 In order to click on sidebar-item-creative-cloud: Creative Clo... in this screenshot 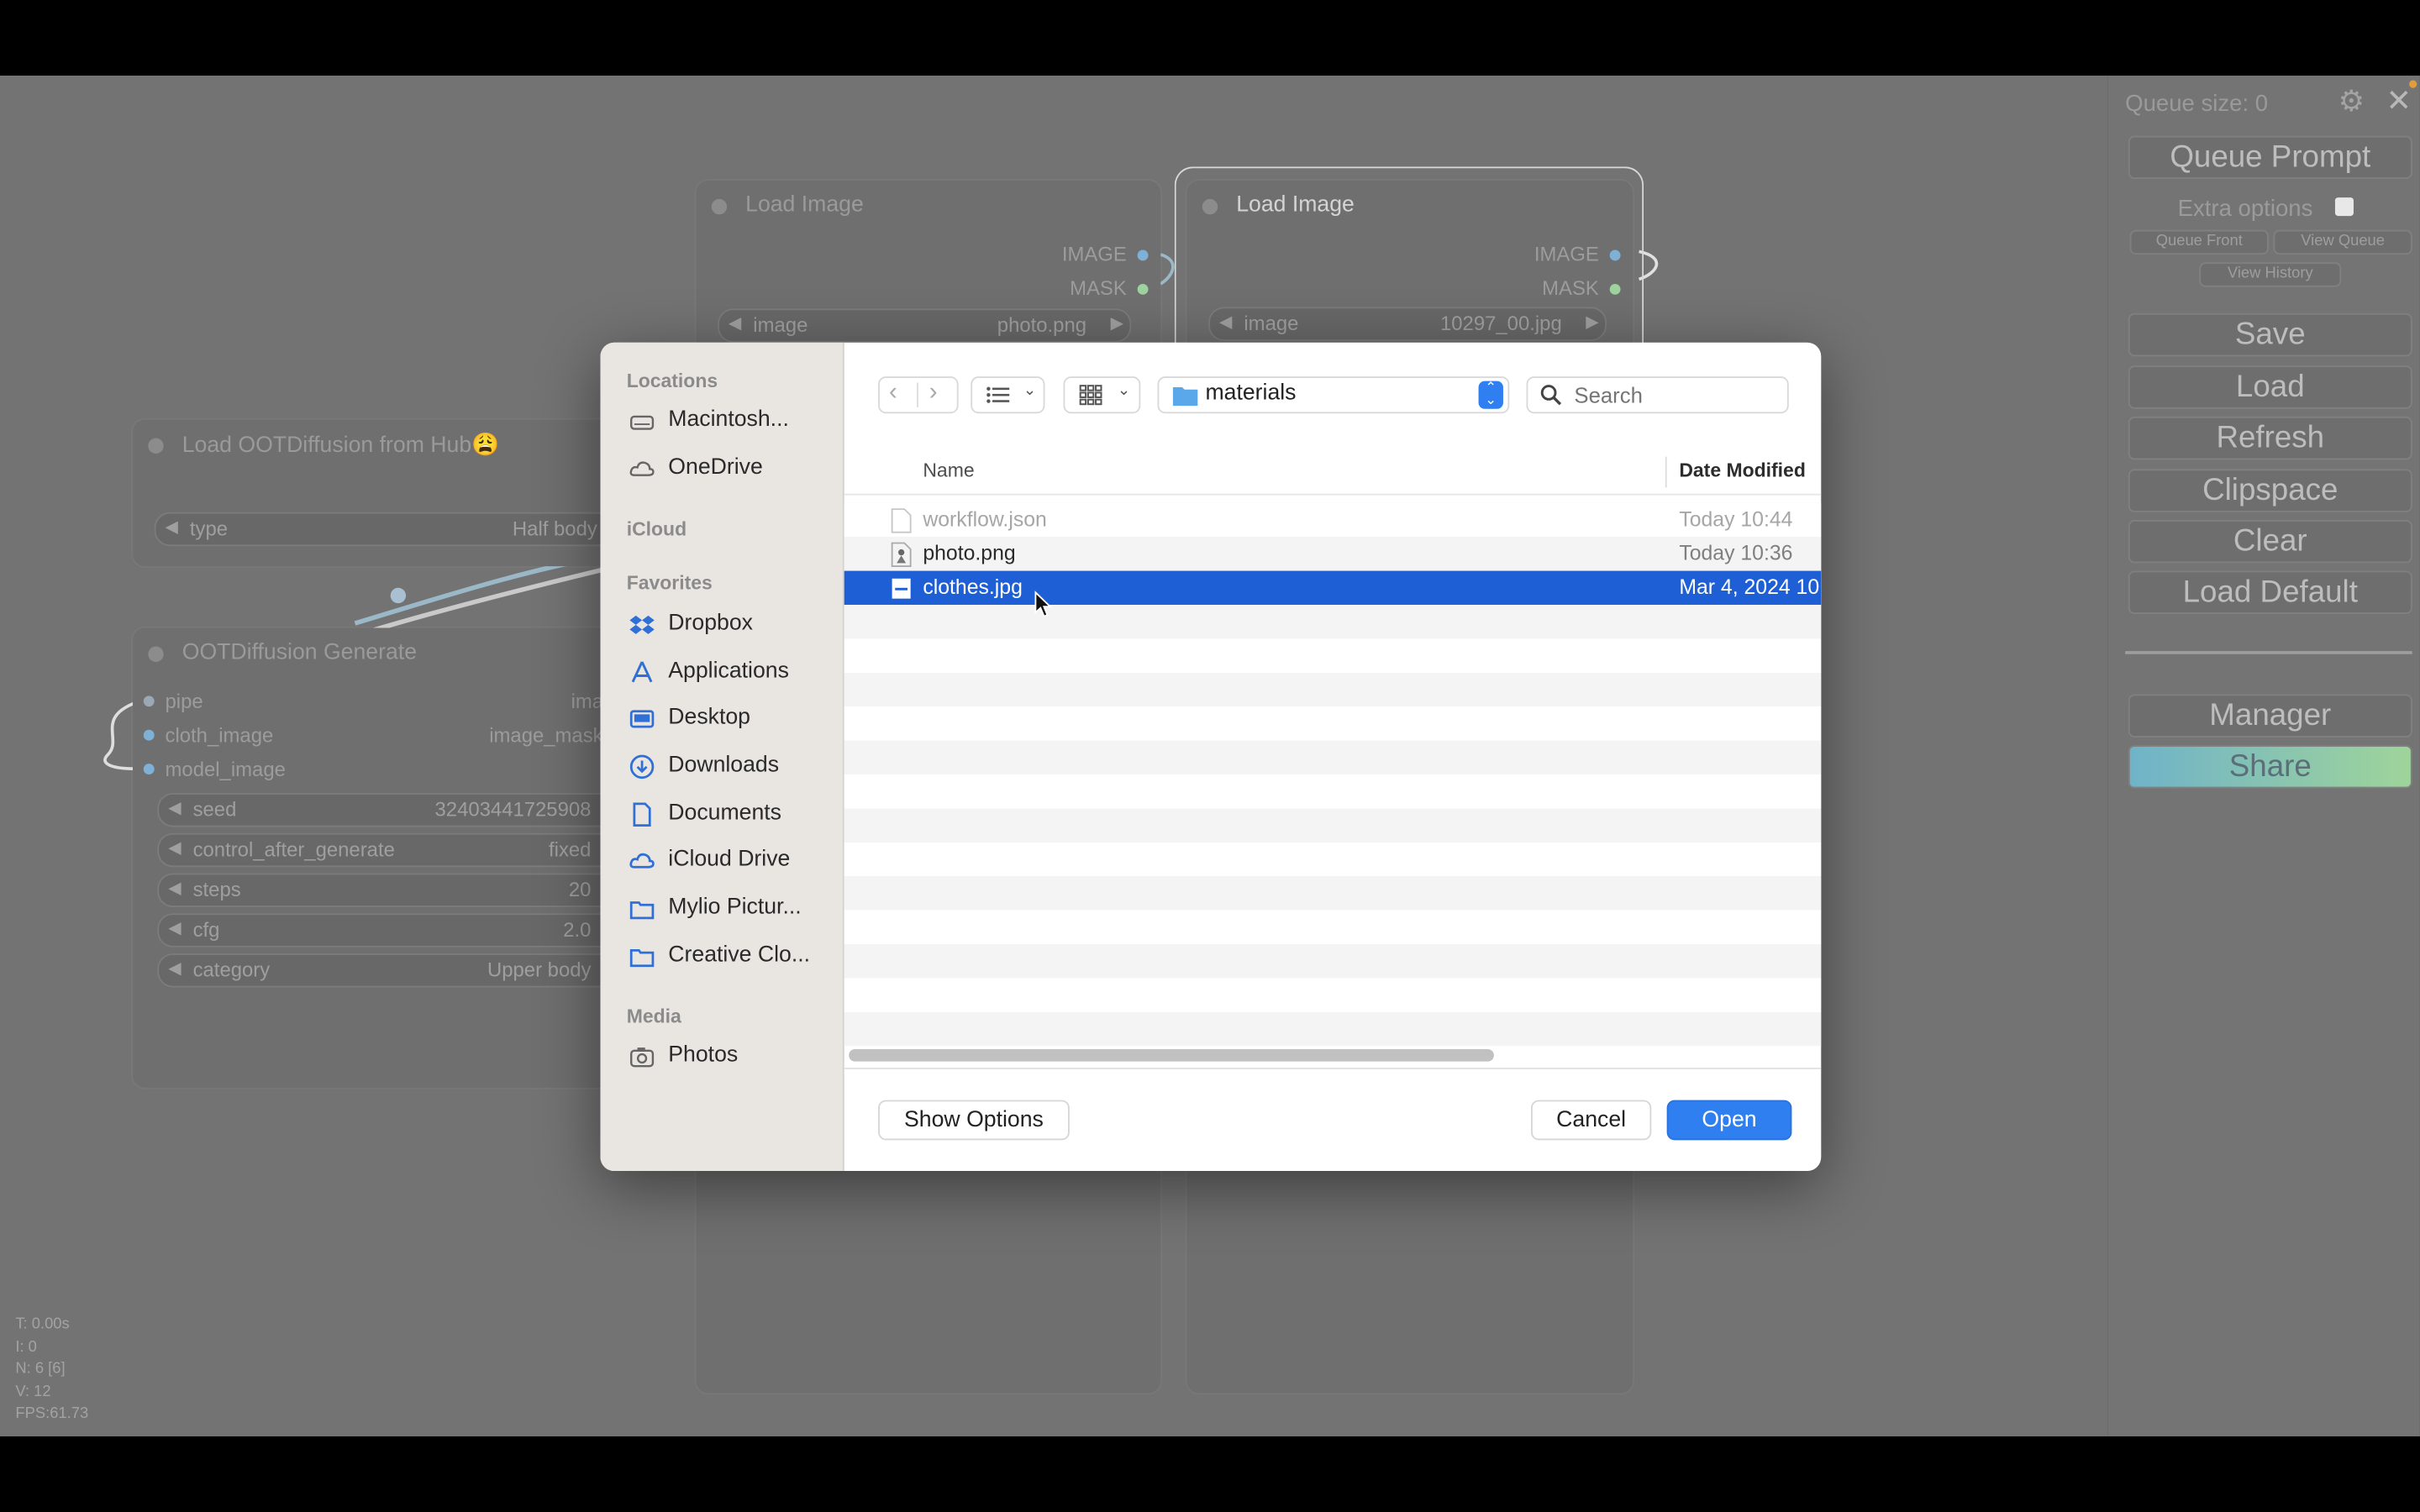, I will do `click(733, 957)`.